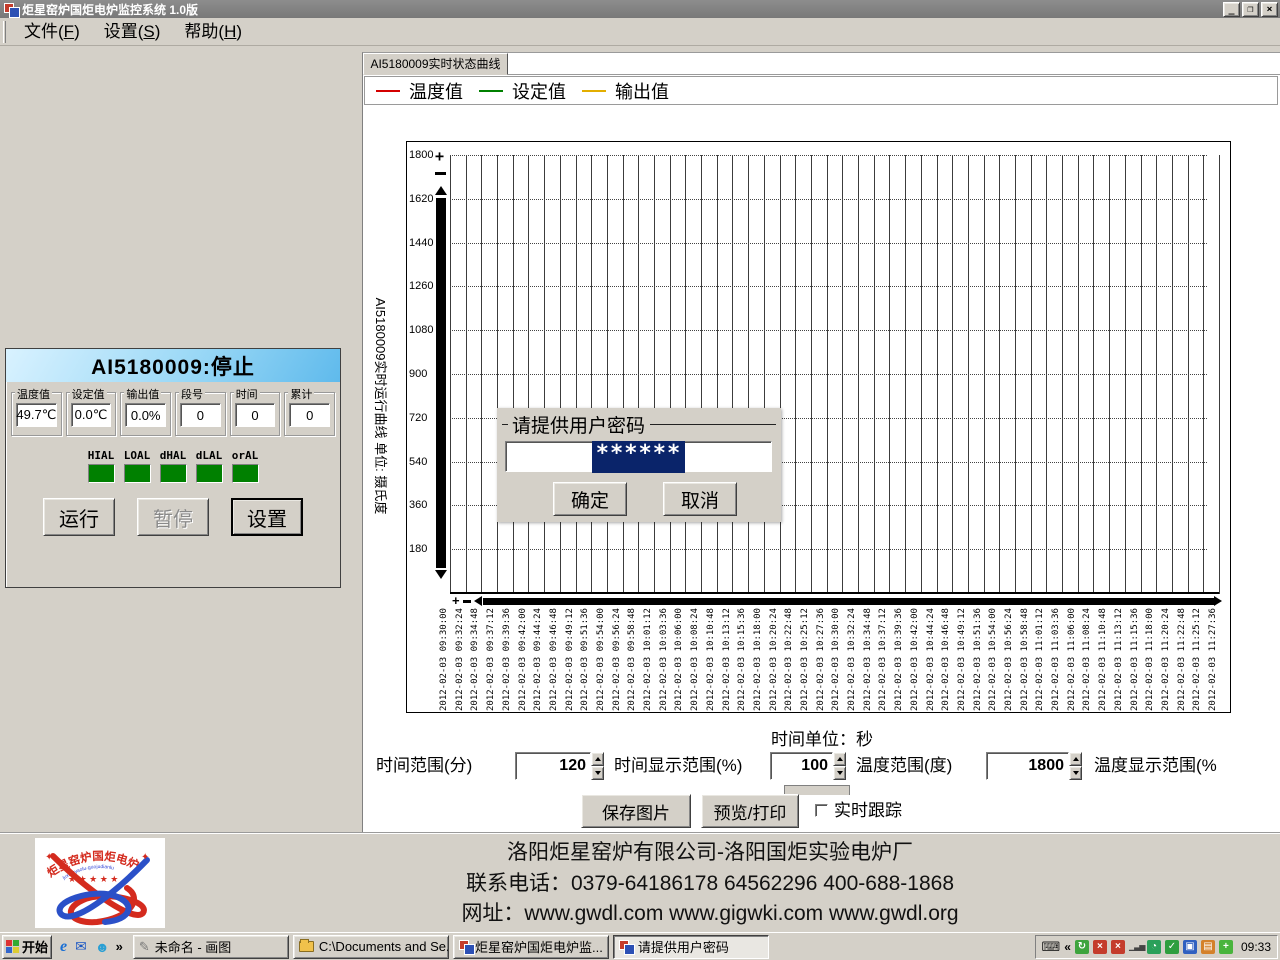  I want to click on run-button: 运行, so click(79, 517).